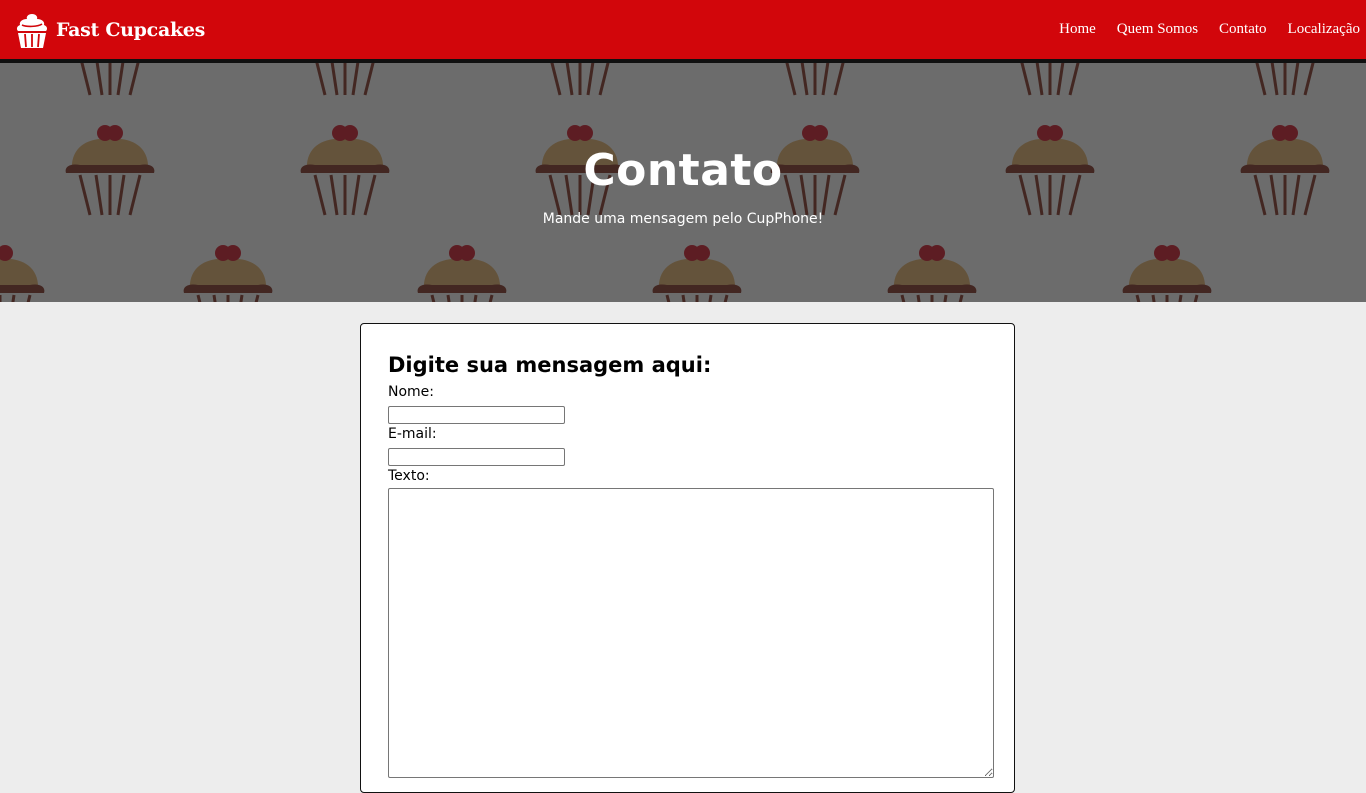 Image resolution: width=1366 pixels, height=793 pixels. What do you see at coordinates (683, 219) in the screenshot?
I see `page-subtitle: Mande uma mensagem pelo CupPhone!` at bounding box center [683, 219].